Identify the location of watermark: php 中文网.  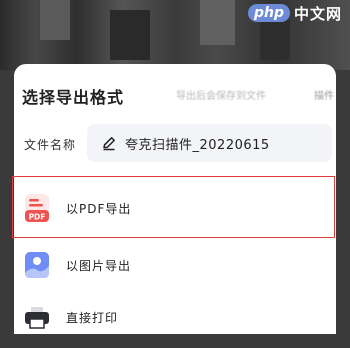
(294, 13).